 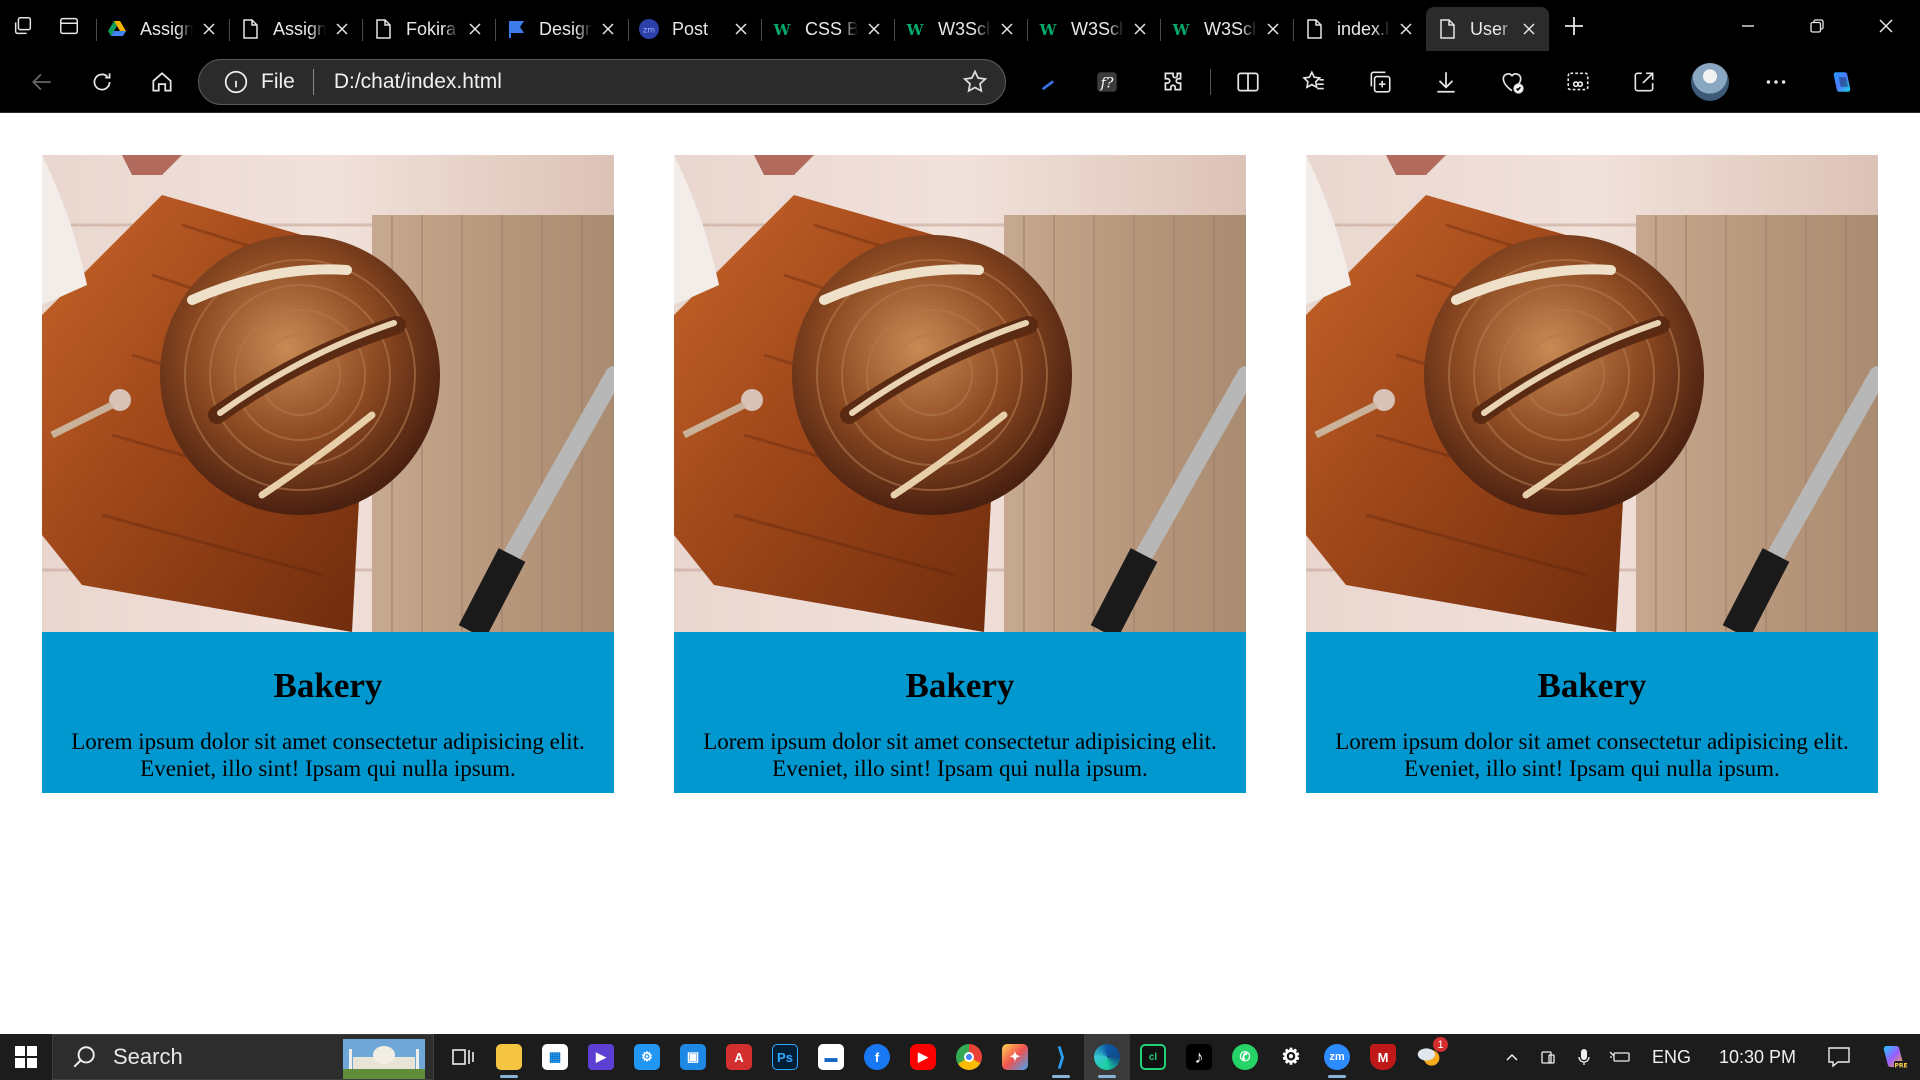 What do you see at coordinates (26, 1057) in the screenshot?
I see `start-button` at bounding box center [26, 1057].